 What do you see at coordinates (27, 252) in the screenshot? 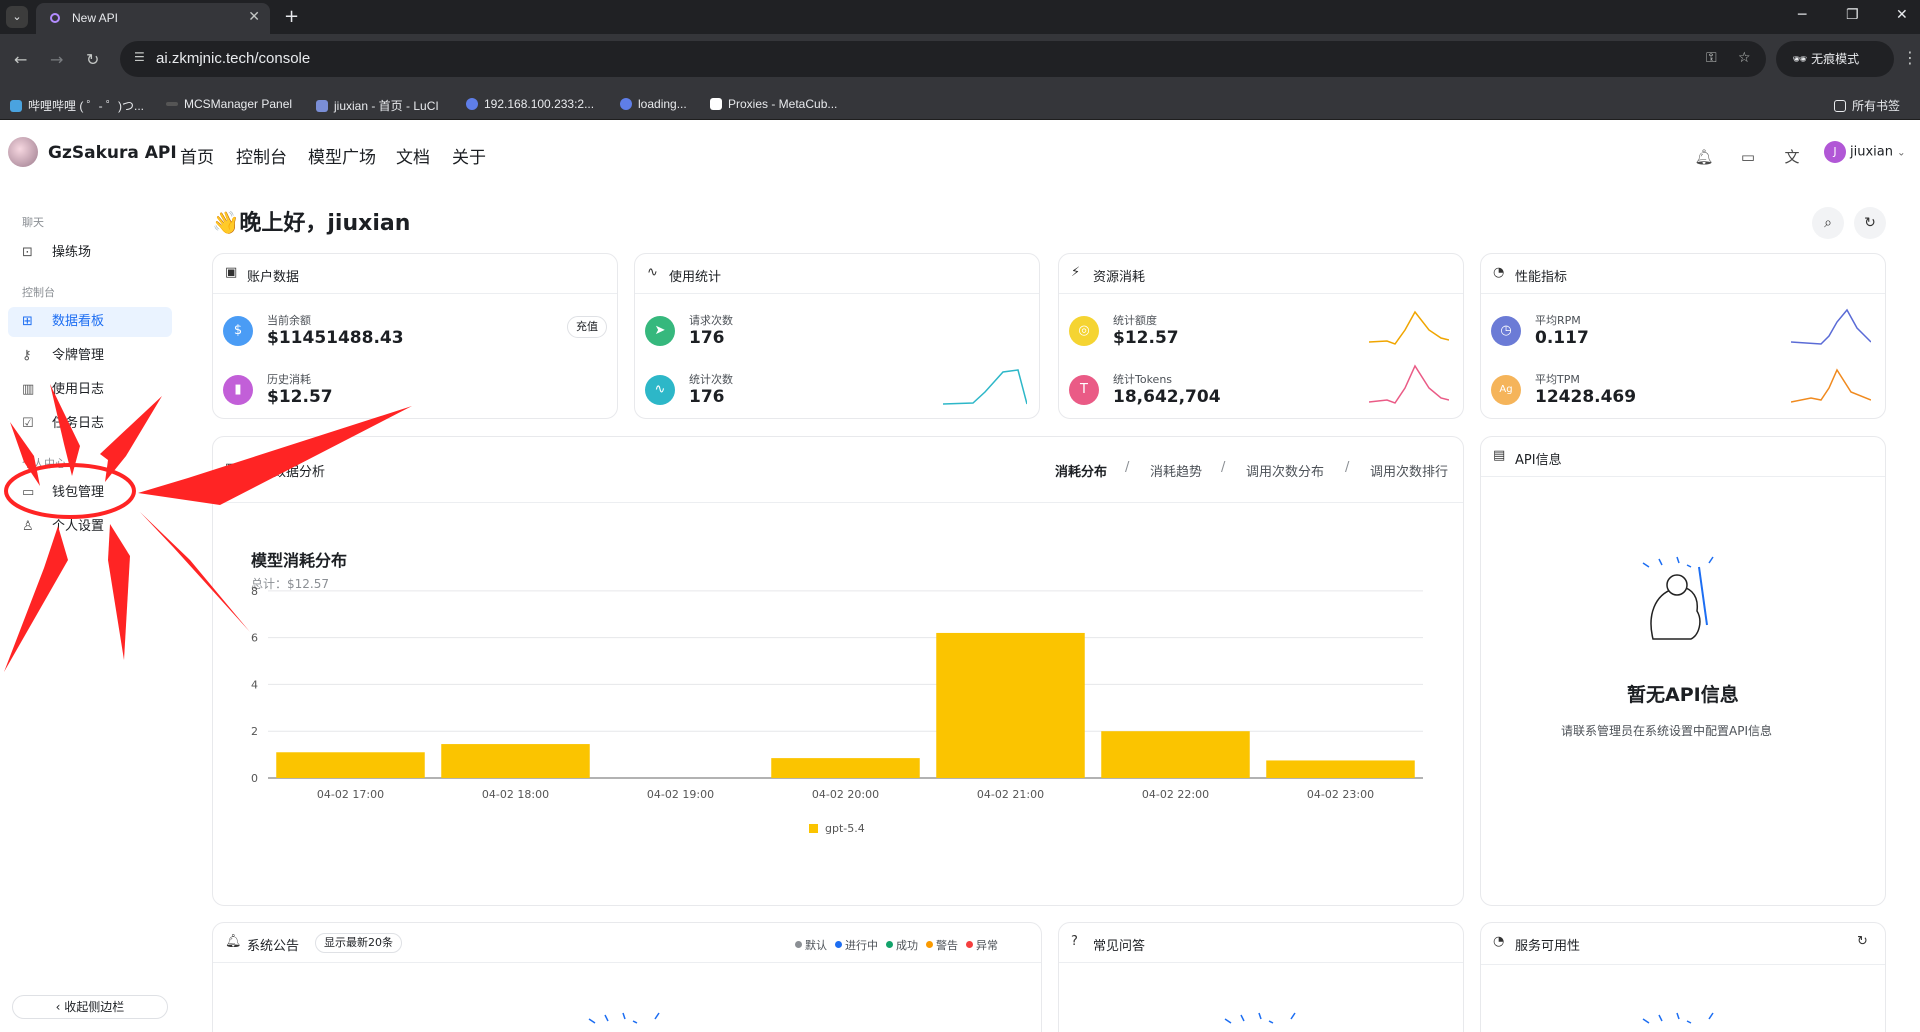
I see `terminal-icon: ⊡` at bounding box center [27, 252].